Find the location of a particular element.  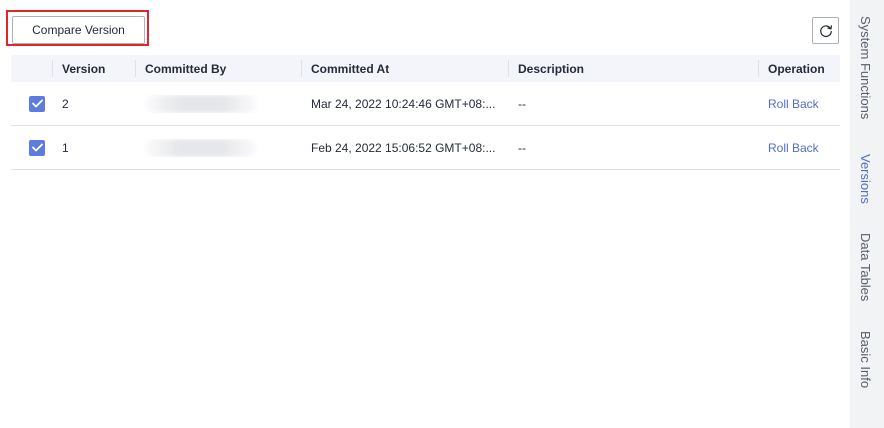

refresh-button is located at coordinates (825, 30).